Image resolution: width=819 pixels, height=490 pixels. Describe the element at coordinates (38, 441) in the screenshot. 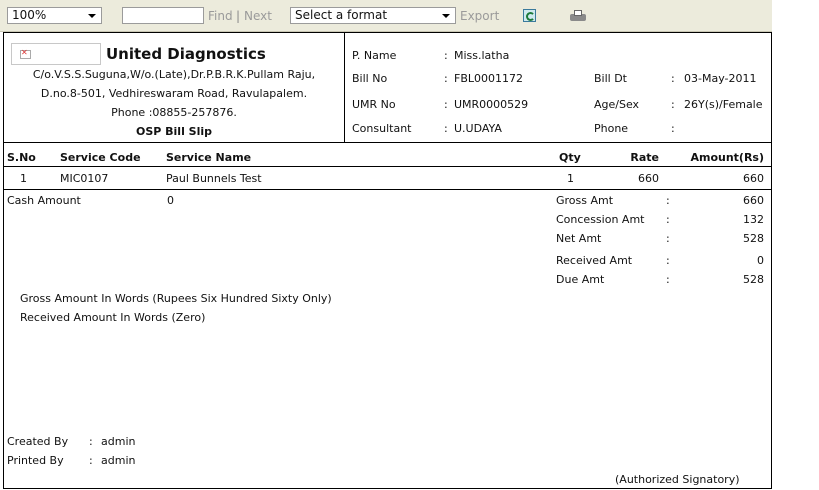

I see `created-by-label: Created By` at that location.